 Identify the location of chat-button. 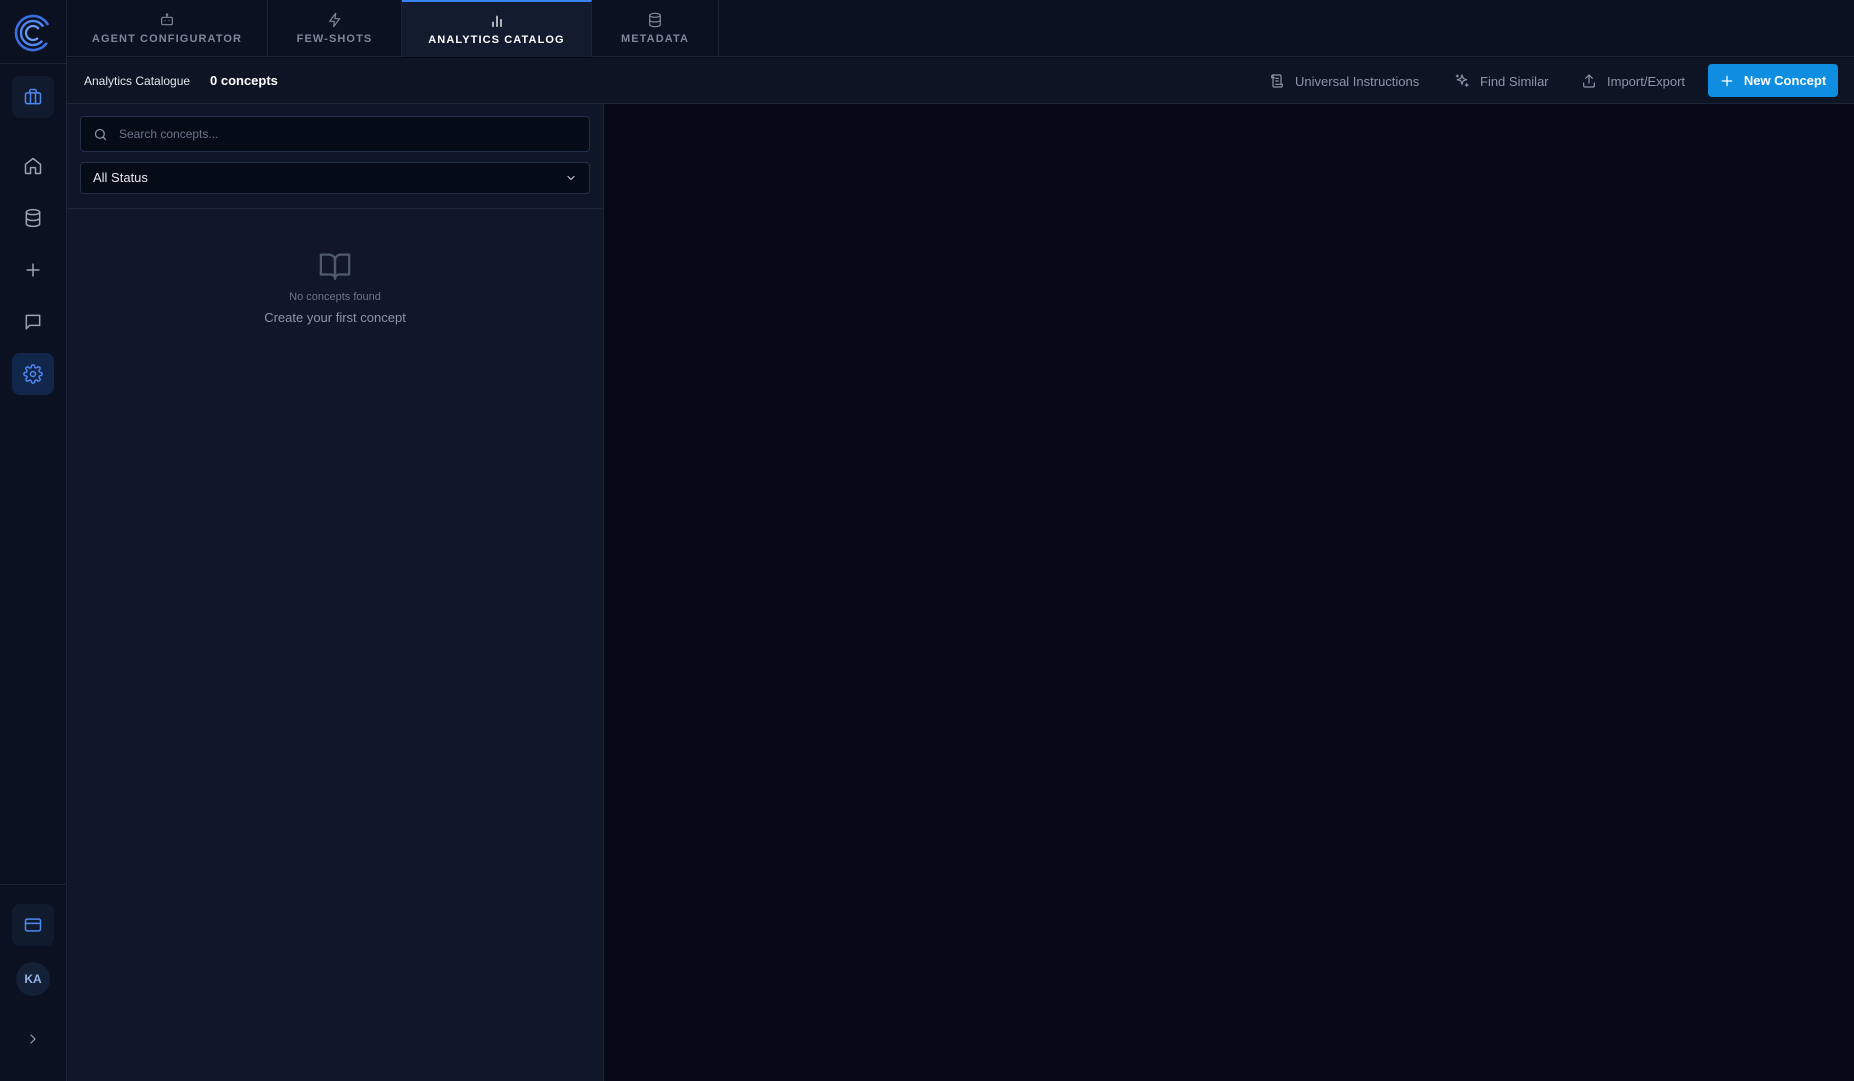
(33, 322).